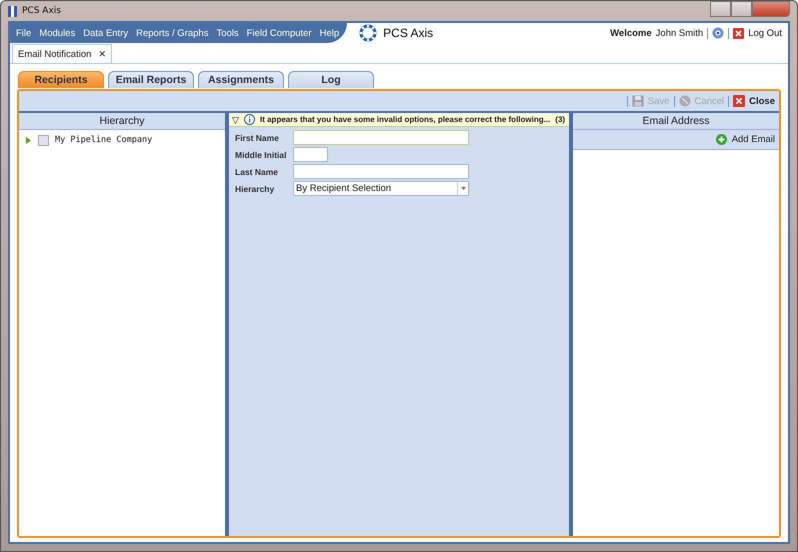 The height and width of the screenshot is (552, 798). What do you see at coordinates (43, 140) in the screenshot?
I see `checkbox` at bounding box center [43, 140].